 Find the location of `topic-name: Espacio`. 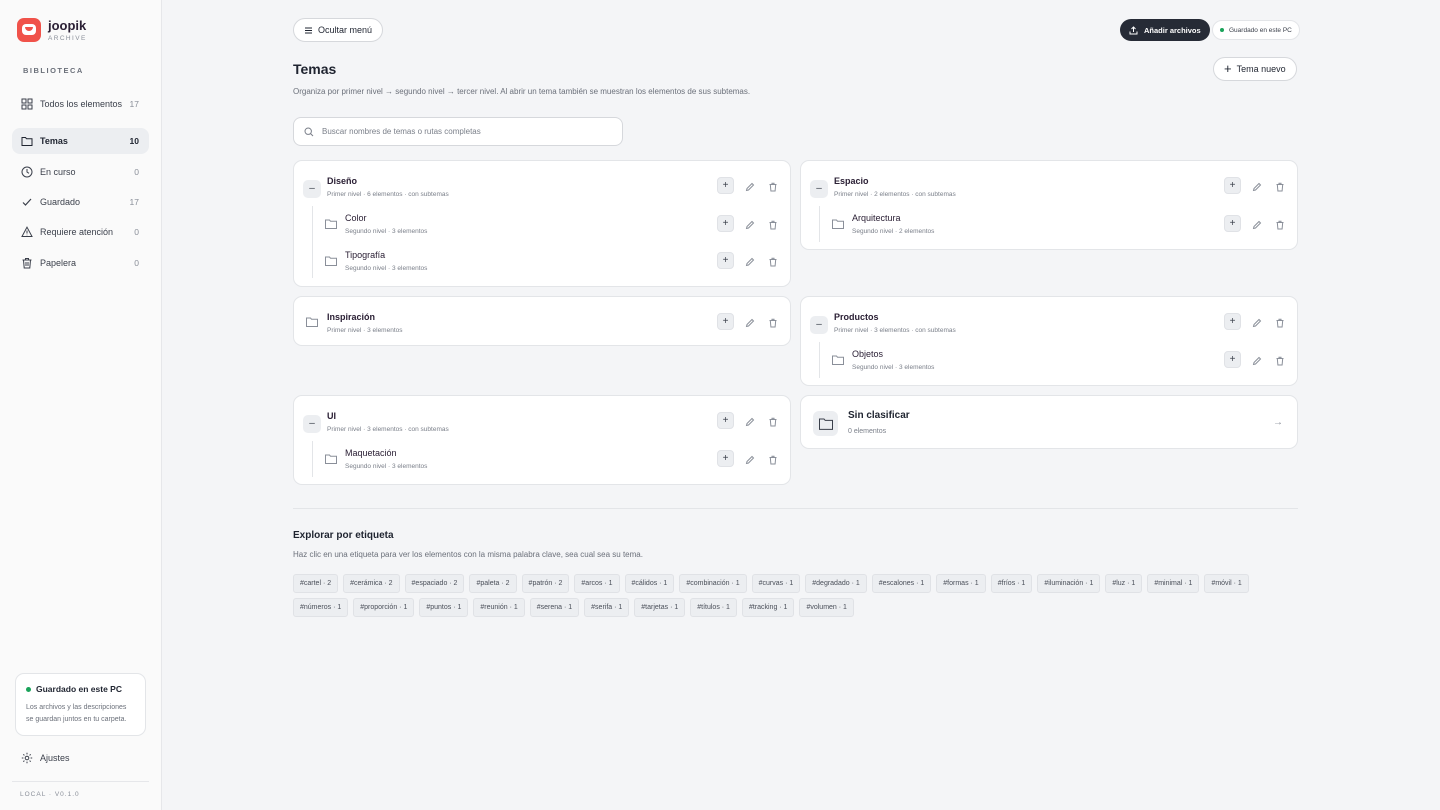

topic-name: Espacio is located at coordinates (851, 181).